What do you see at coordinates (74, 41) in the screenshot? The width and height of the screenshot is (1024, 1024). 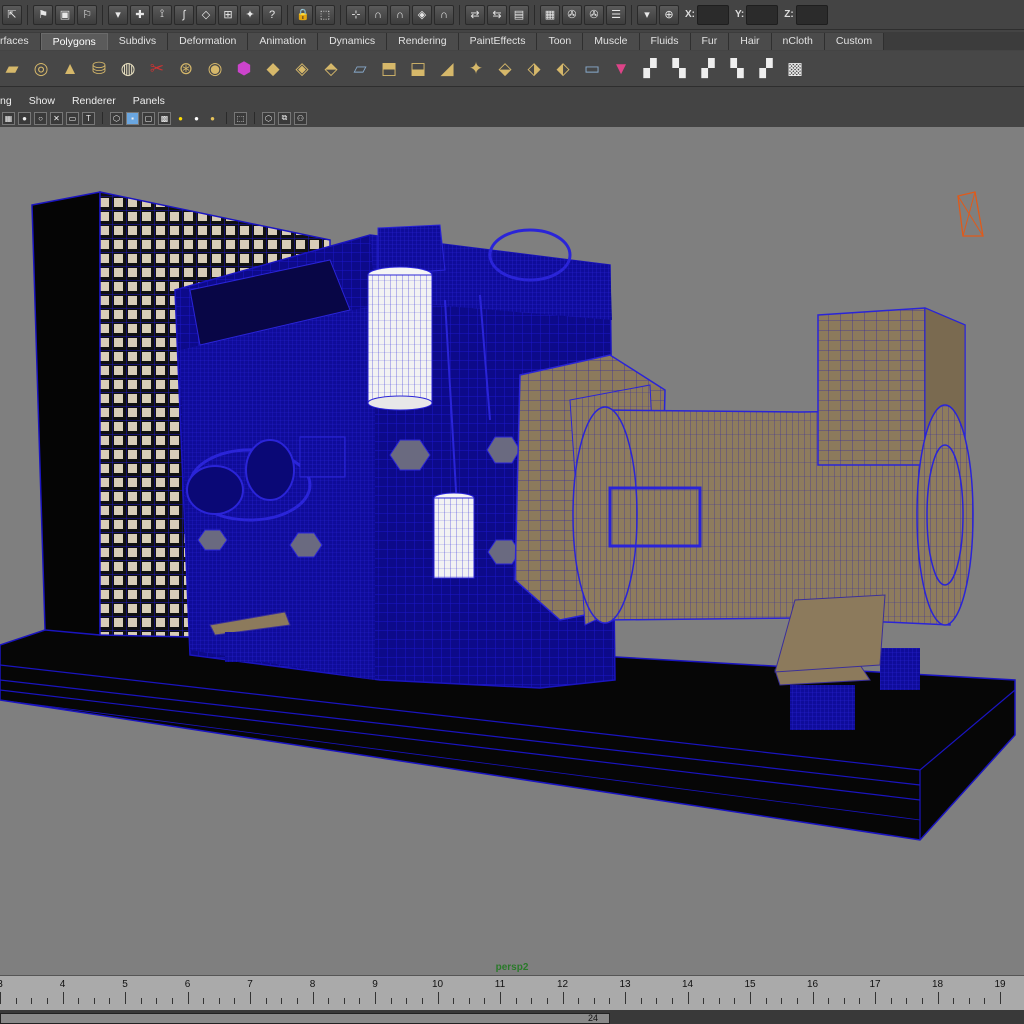 I see `shelf-tab: Polygons` at bounding box center [74, 41].